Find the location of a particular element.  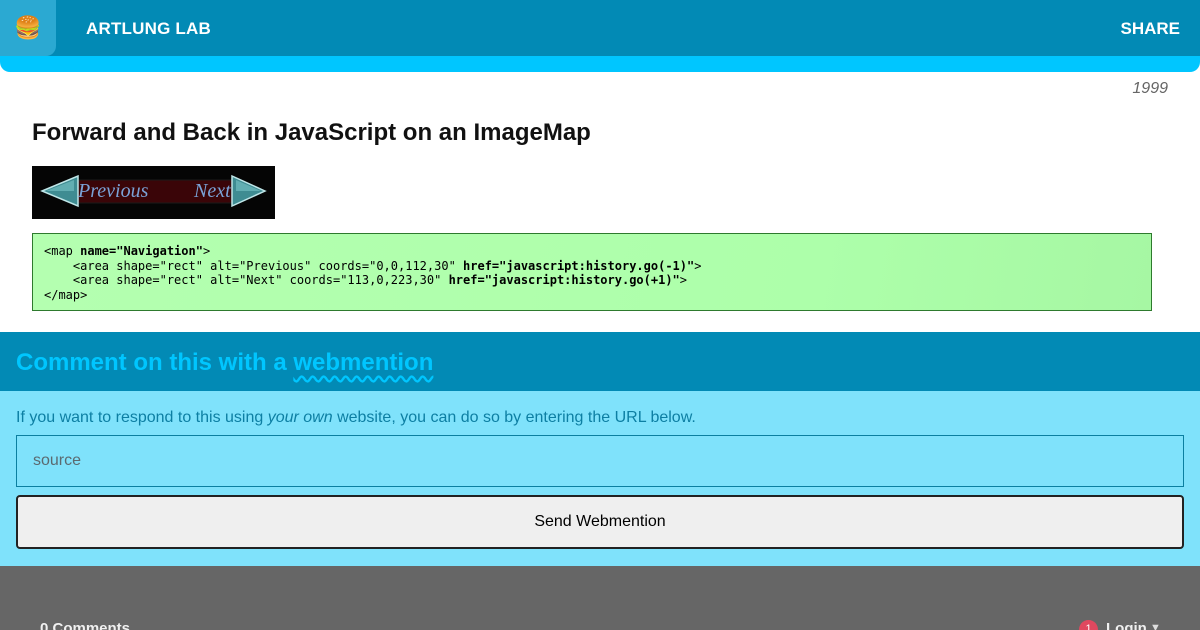

notification-badge: 1 is located at coordinates (1088, 625).